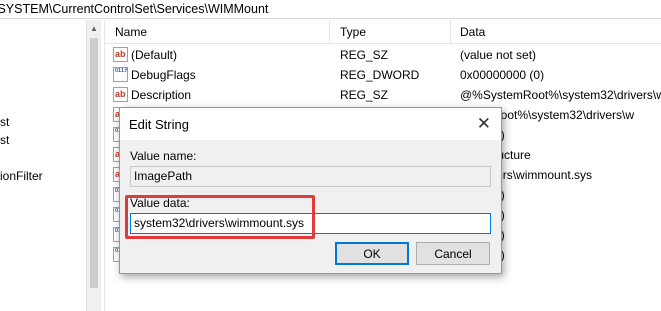  What do you see at coordinates (131, 32) in the screenshot?
I see `column-header-name: Name` at bounding box center [131, 32].